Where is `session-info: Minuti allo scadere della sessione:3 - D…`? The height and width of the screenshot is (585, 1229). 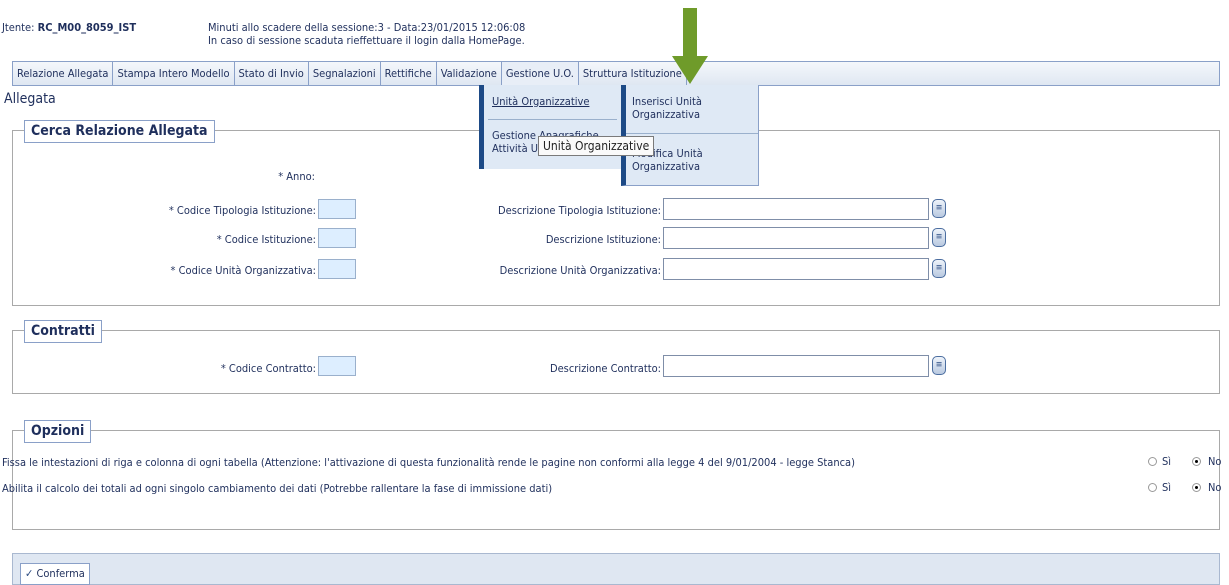 session-info: Minuti allo scadere della sessione:3 - D… is located at coordinates (366, 34).